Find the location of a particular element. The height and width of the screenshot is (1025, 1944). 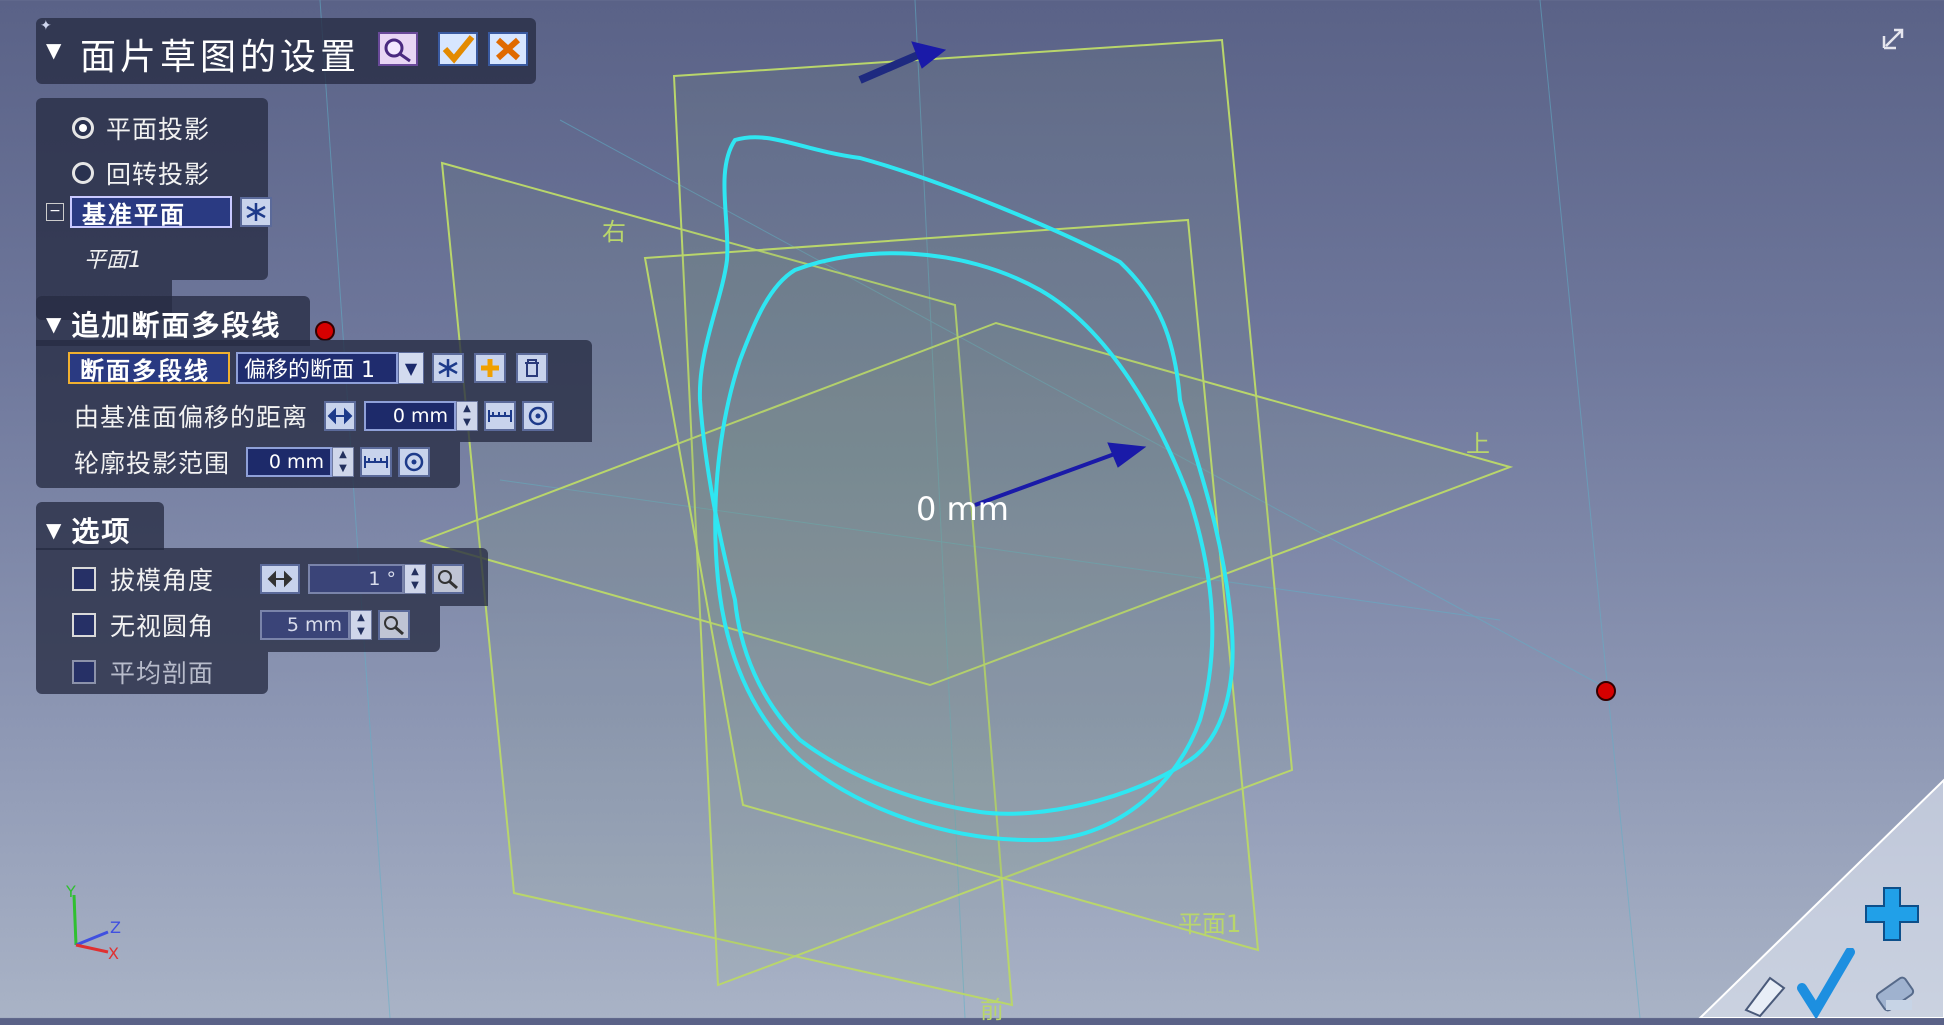

offset-reset-button is located at coordinates (538, 416).